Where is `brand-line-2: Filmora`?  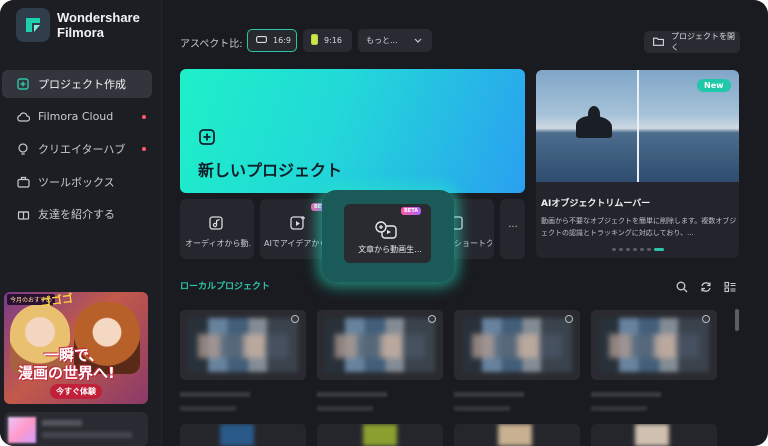
brand-line-2: Filmora is located at coordinates (80, 32).